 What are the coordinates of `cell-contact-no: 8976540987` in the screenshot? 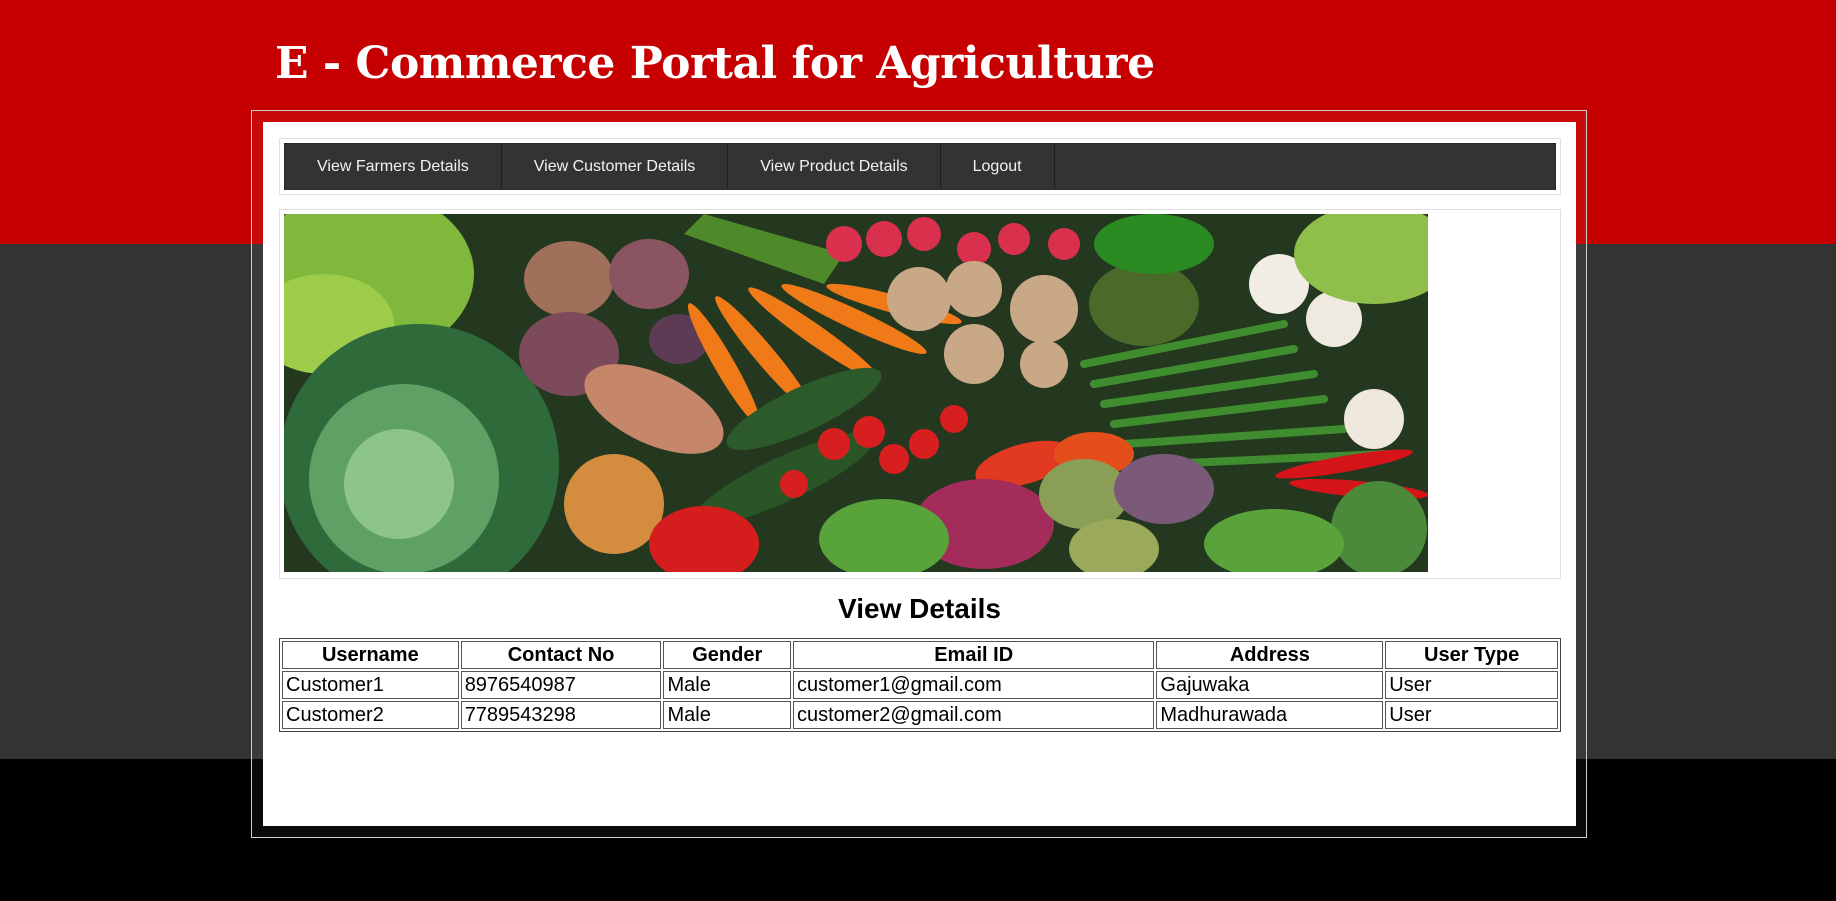 It's located at (561, 685).